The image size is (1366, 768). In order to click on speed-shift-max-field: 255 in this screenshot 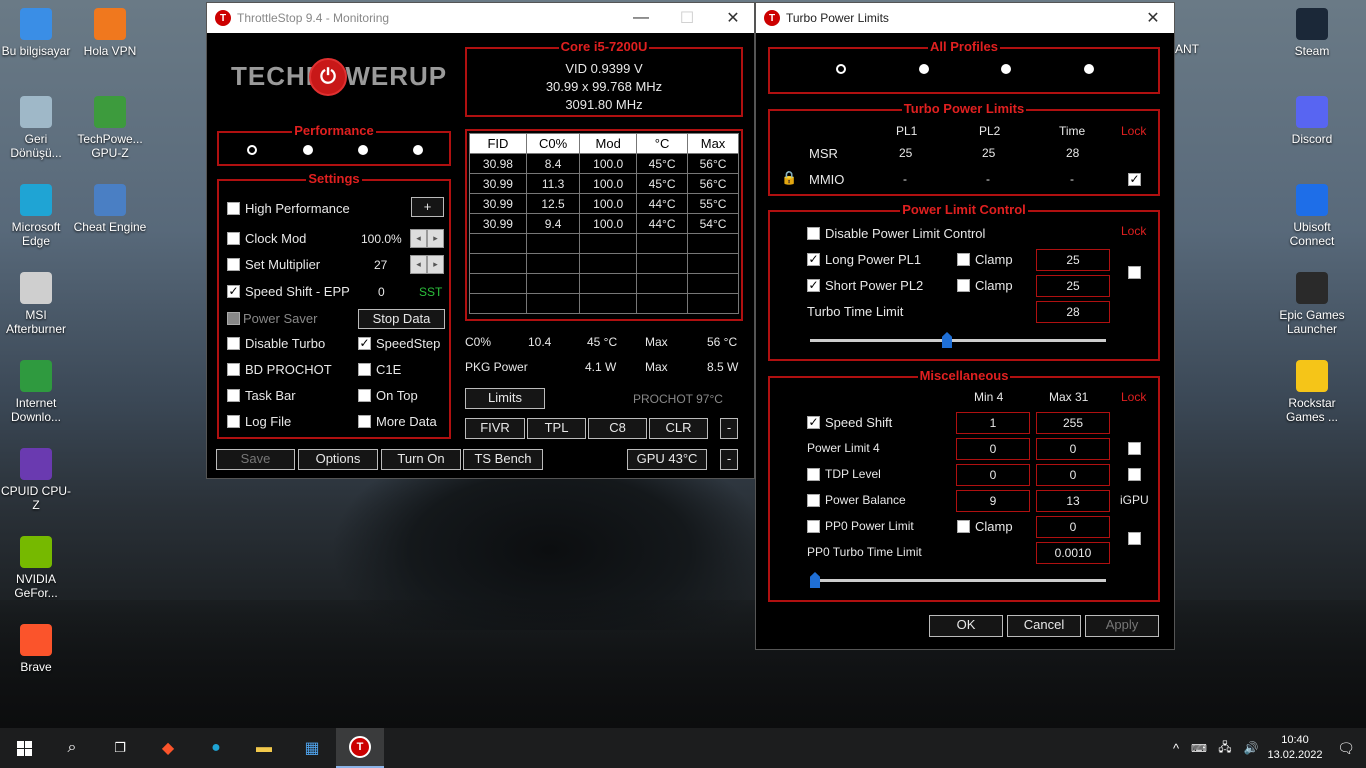, I will do `click(1073, 423)`.